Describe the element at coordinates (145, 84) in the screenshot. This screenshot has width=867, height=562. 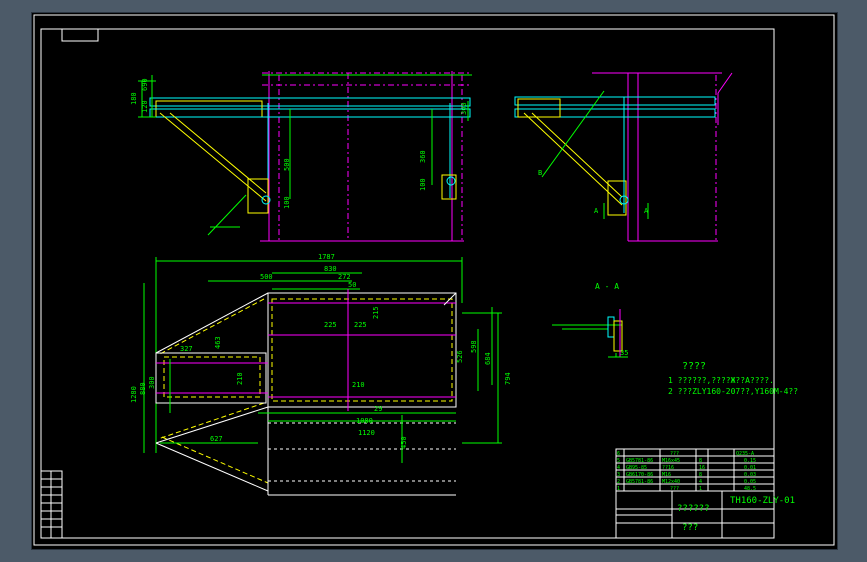
I see `dim-elev-3: 690` at that location.